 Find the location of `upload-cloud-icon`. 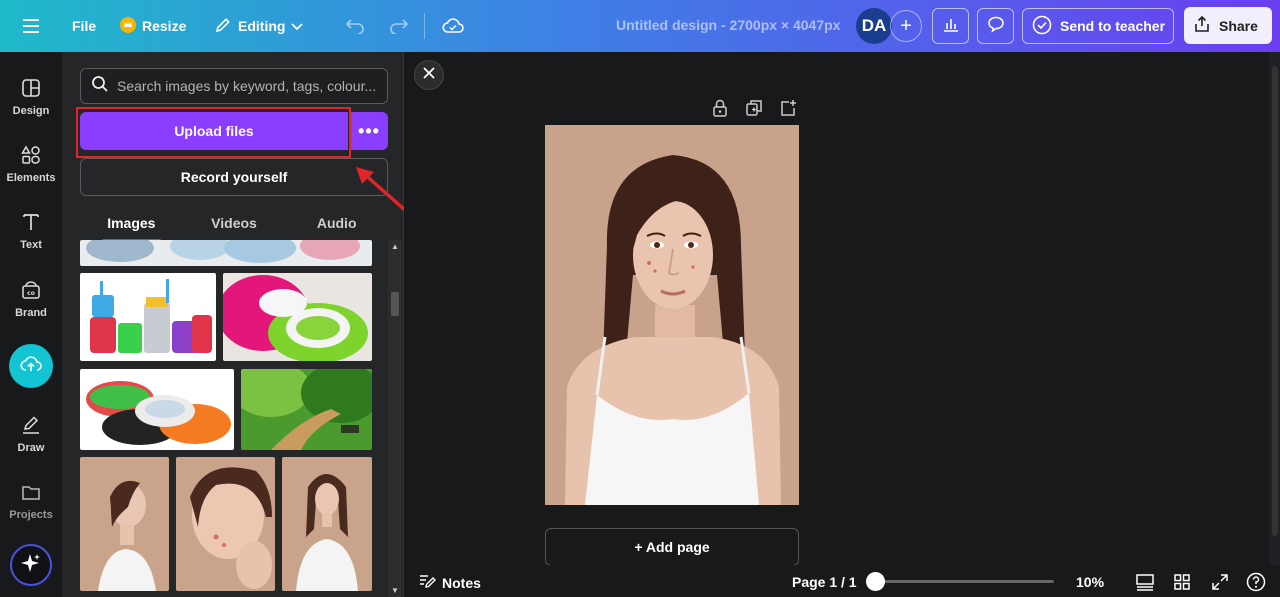

upload-cloud-icon is located at coordinates (31, 366).